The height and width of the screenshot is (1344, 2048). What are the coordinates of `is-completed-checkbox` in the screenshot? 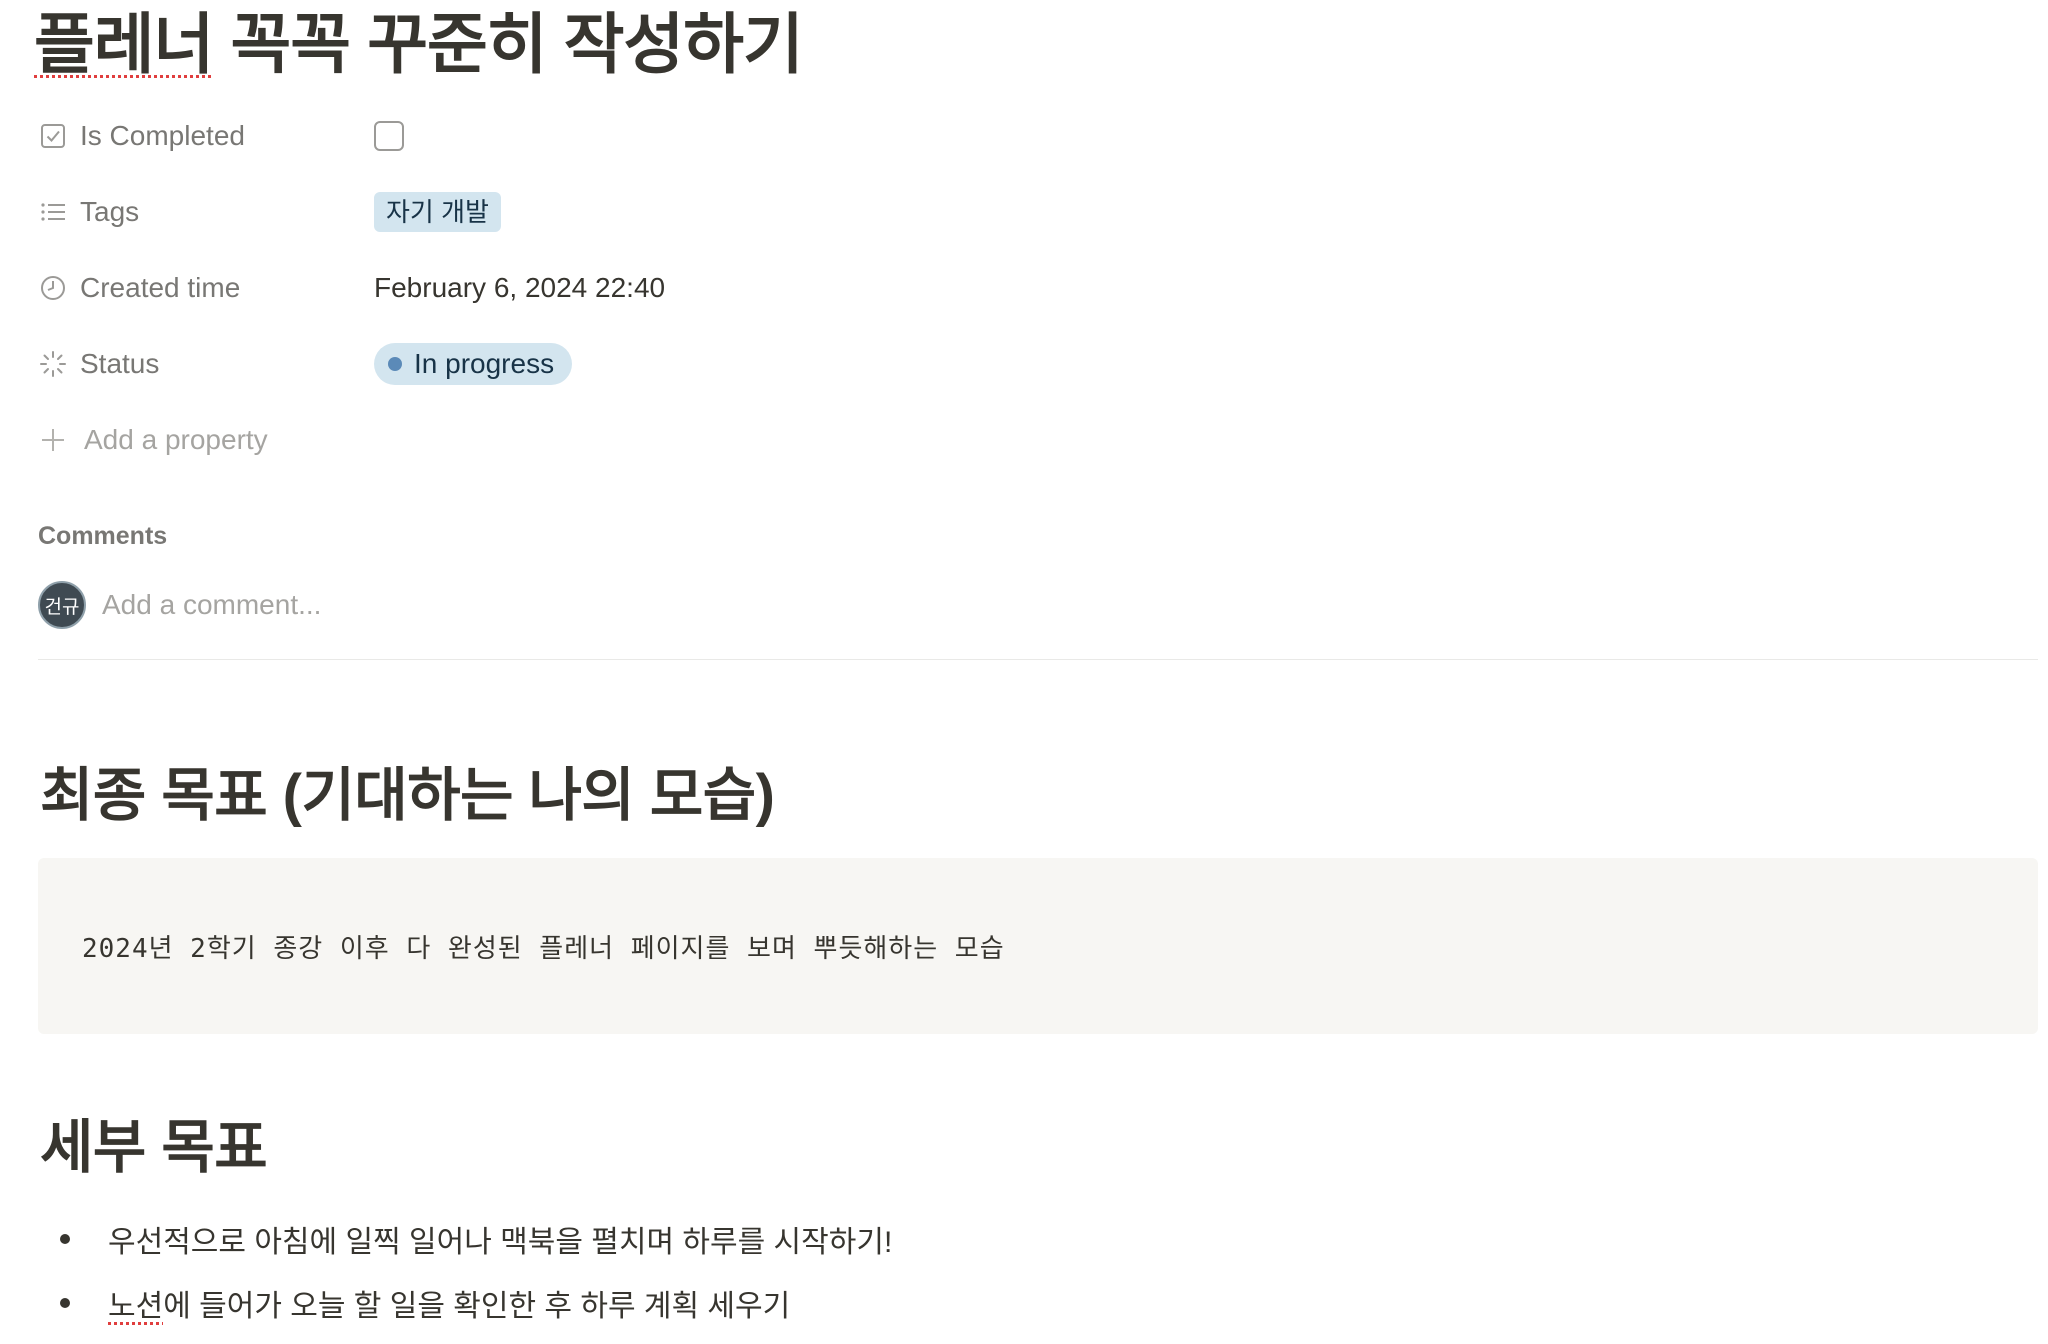 It's located at (389, 136).